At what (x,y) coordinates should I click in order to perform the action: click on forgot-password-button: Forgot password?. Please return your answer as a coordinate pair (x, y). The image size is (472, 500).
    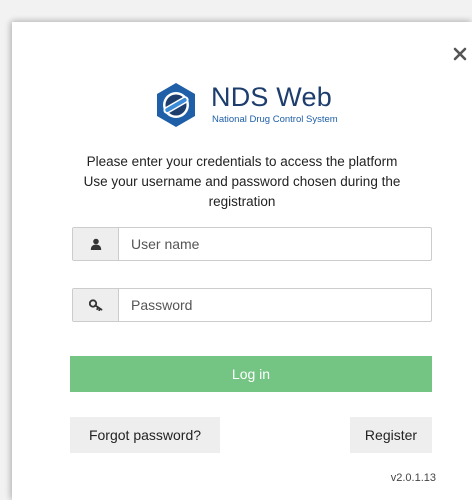
    Looking at the image, I should click on (145, 435).